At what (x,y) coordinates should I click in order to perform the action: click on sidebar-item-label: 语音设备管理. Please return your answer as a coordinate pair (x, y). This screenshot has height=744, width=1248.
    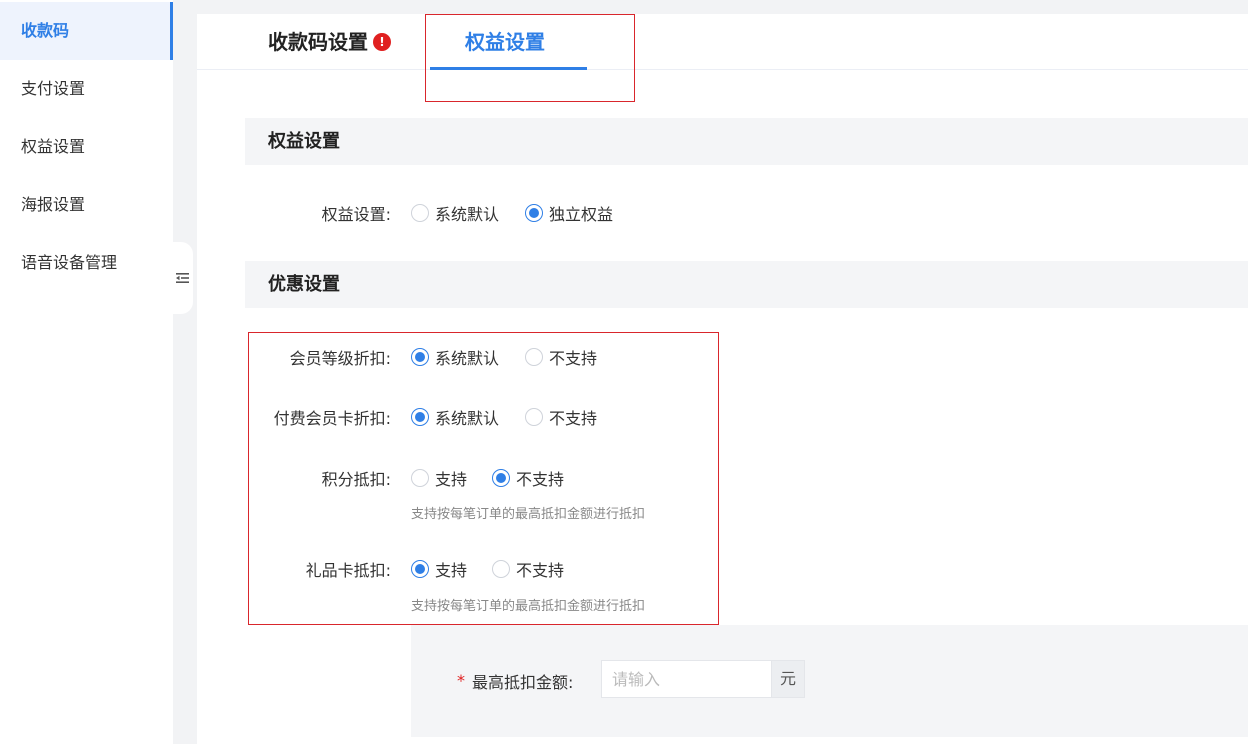
    Looking at the image, I should click on (69, 262).